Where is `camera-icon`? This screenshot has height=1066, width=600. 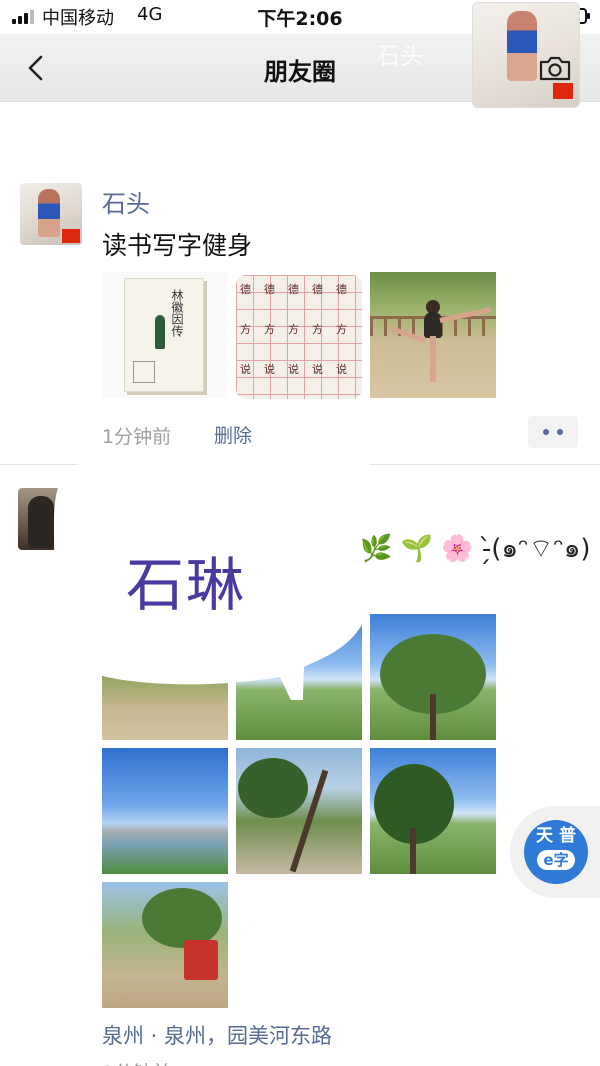 camera-icon is located at coordinates (555, 68).